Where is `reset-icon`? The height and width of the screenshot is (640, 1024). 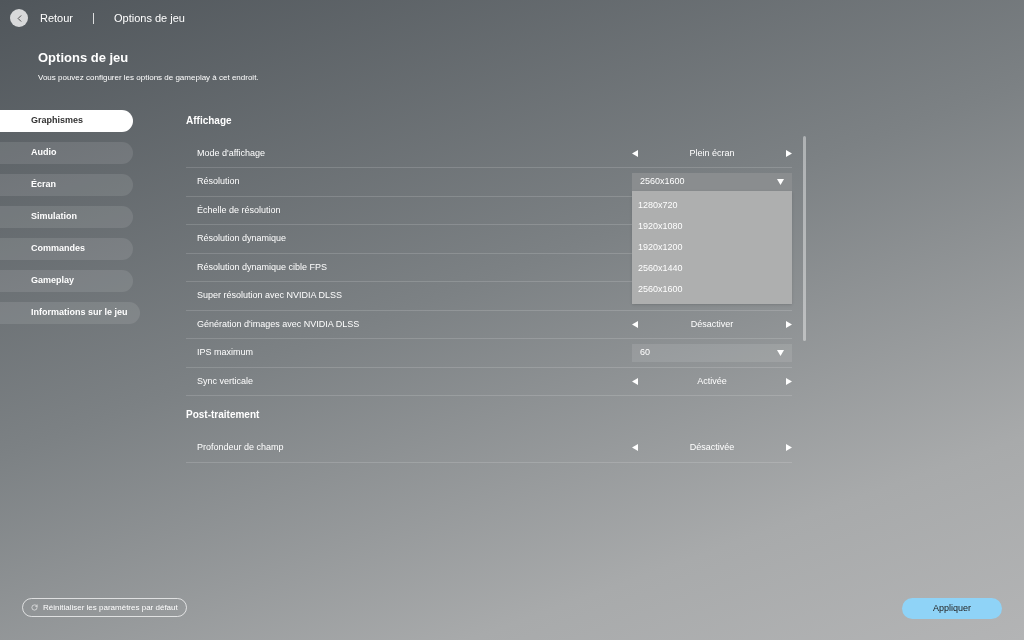 reset-icon is located at coordinates (34, 607).